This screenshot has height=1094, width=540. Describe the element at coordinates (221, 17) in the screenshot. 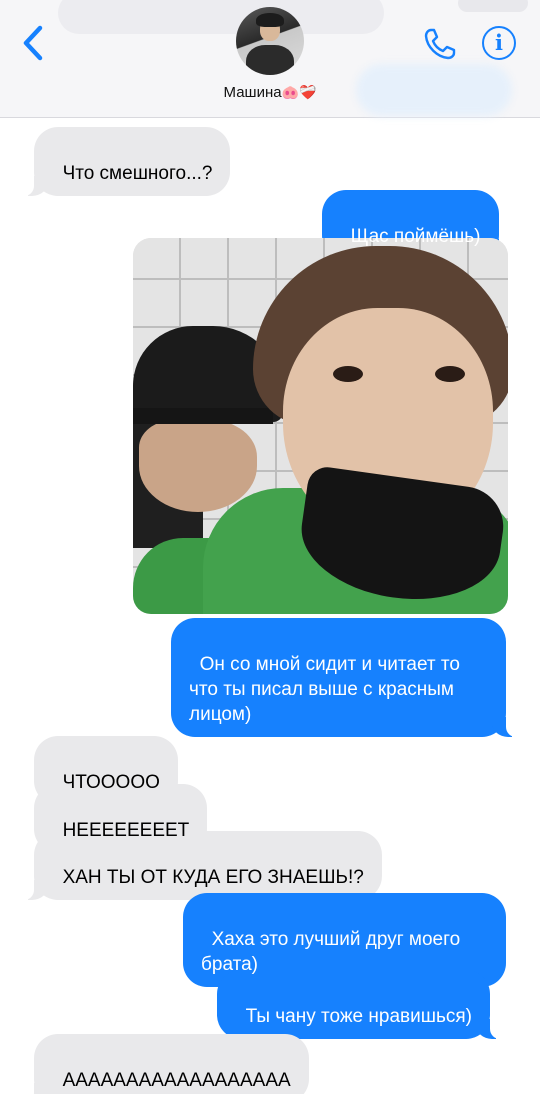

I see `status-bar-blurred` at that location.